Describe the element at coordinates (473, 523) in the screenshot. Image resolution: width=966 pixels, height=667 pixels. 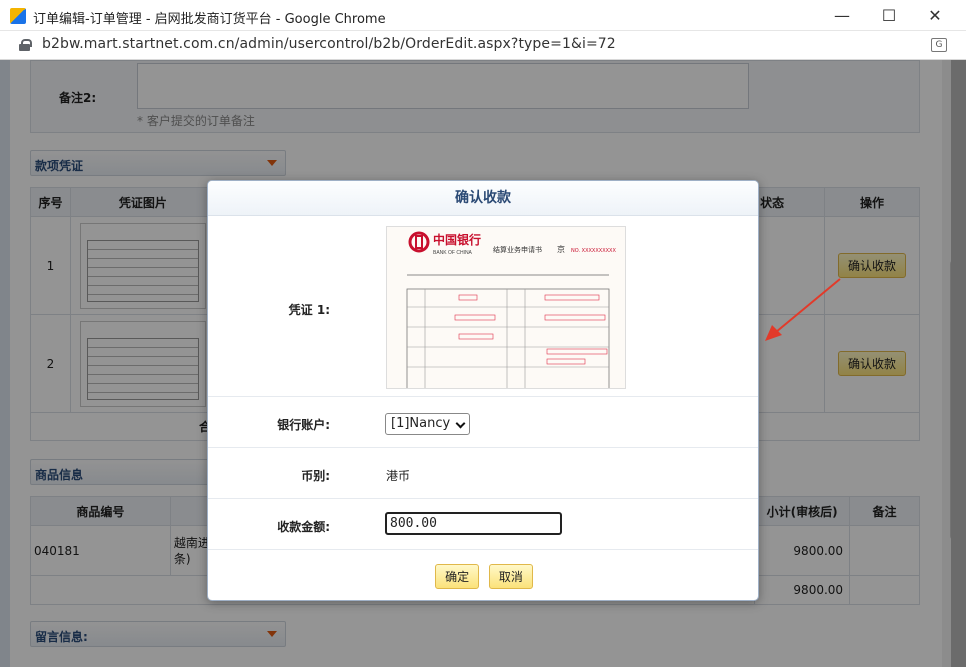
I see `amount-input: 800.00` at that location.